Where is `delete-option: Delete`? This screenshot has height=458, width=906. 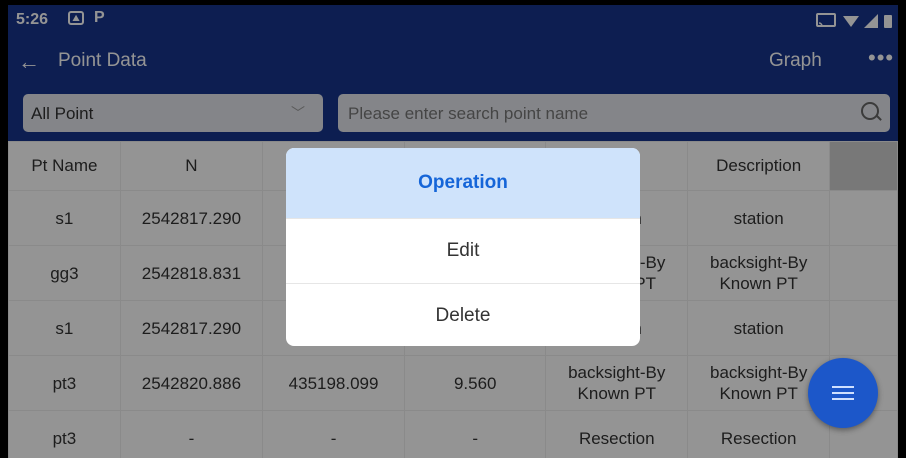 delete-option: Delete is located at coordinates (463, 314).